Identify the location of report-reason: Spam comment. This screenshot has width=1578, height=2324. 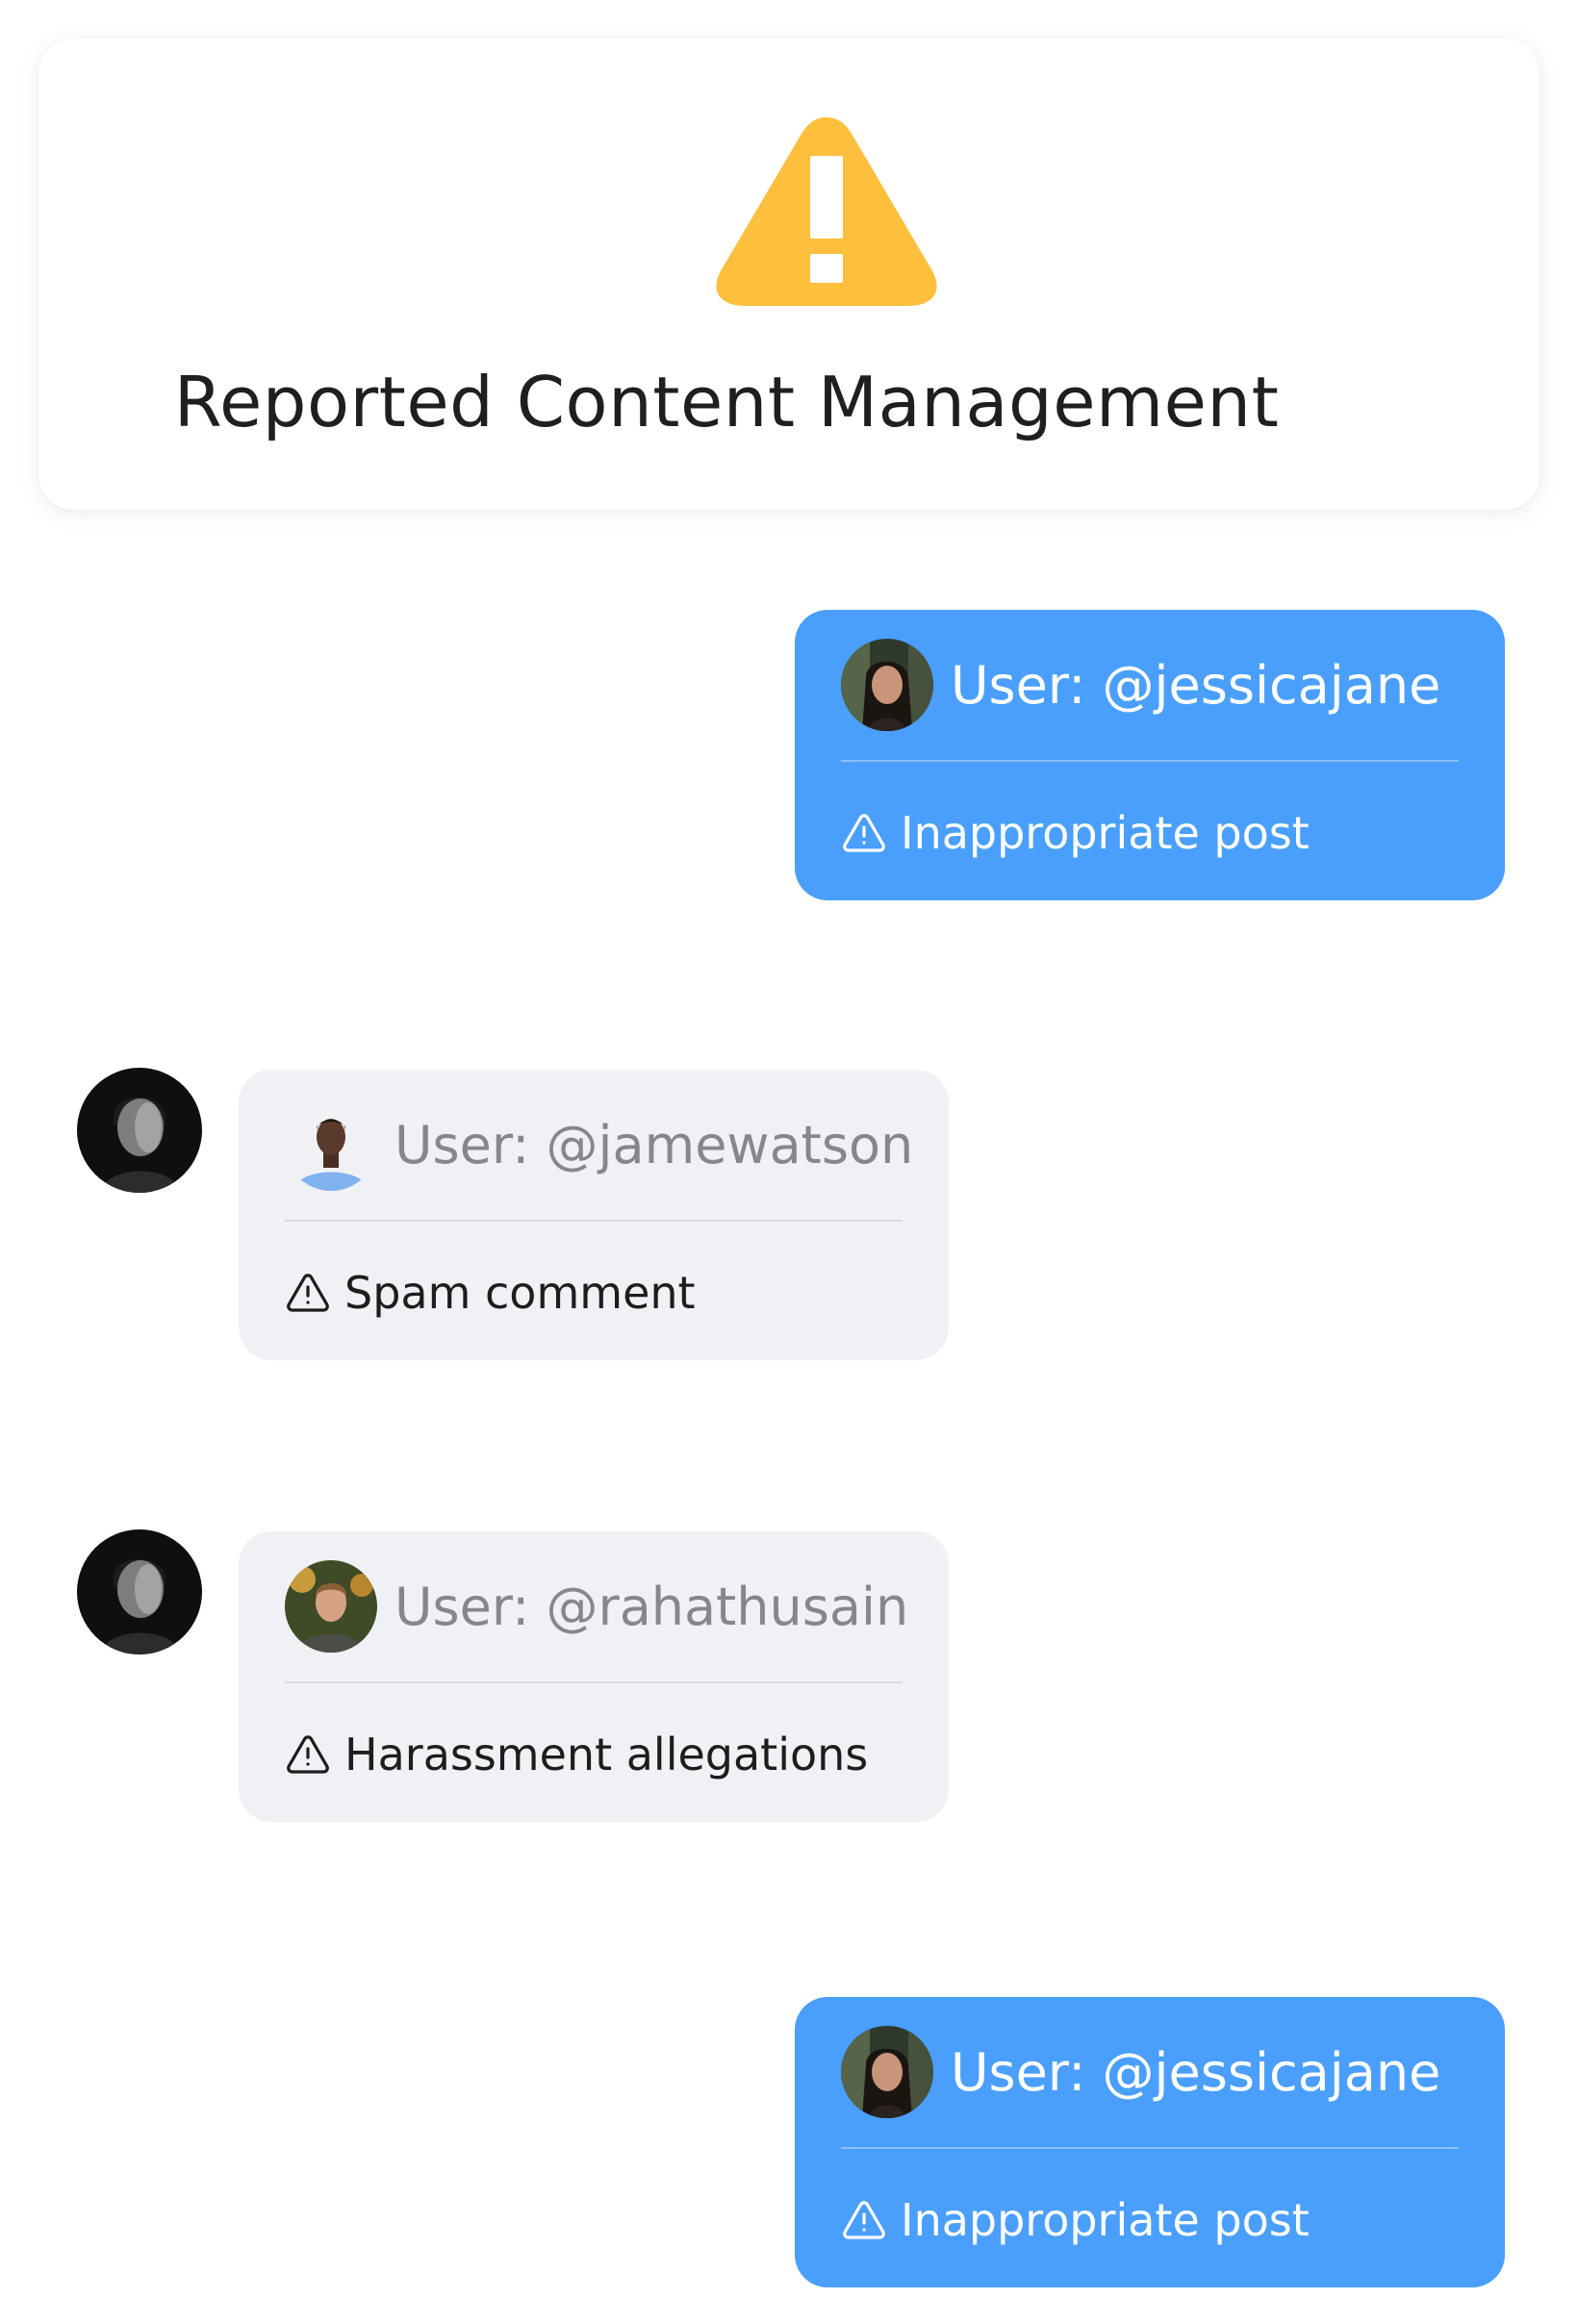
(490, 1293).